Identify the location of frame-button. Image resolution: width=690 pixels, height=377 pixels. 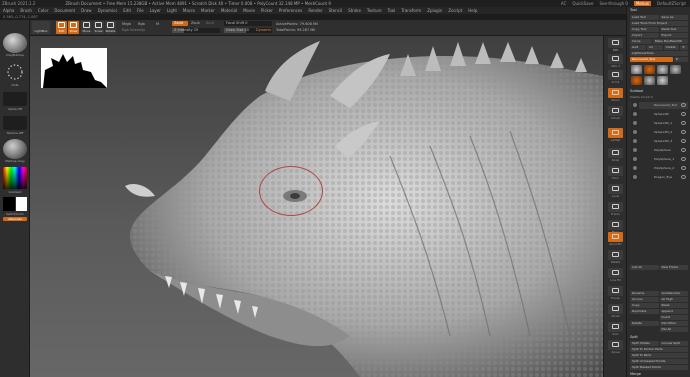
(615, 207).